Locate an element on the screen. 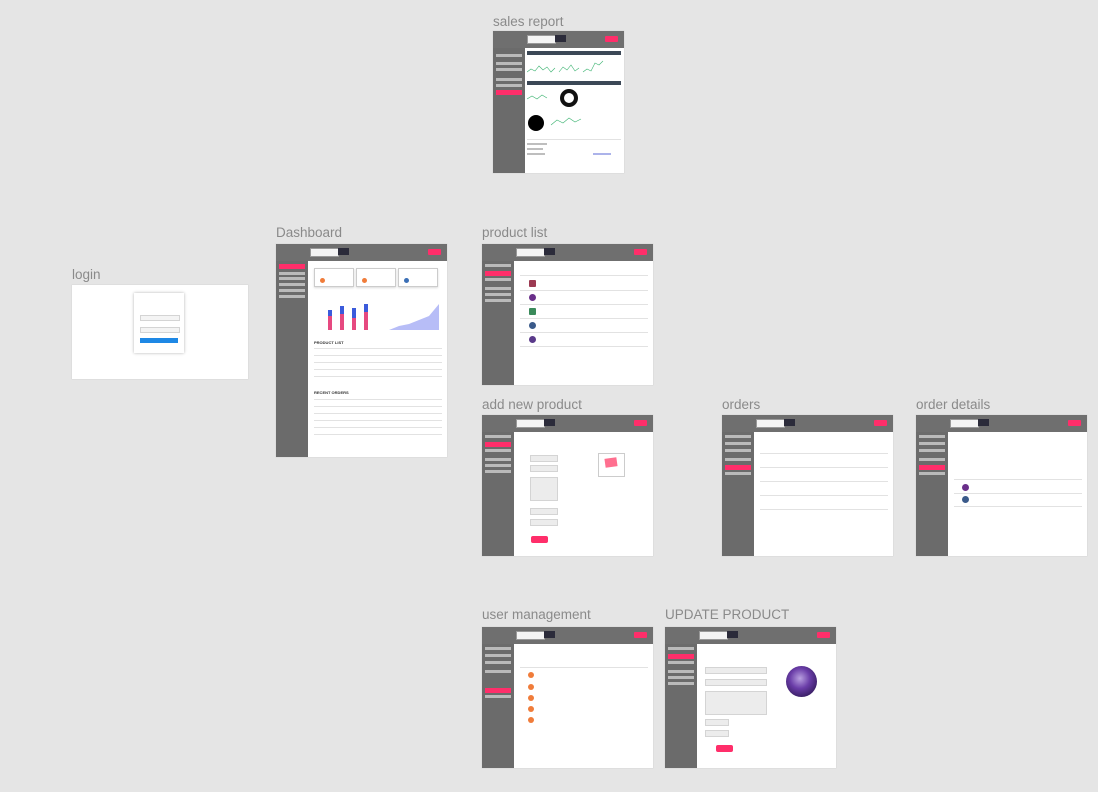  sales-donuts is located at coordinates (554, 110).